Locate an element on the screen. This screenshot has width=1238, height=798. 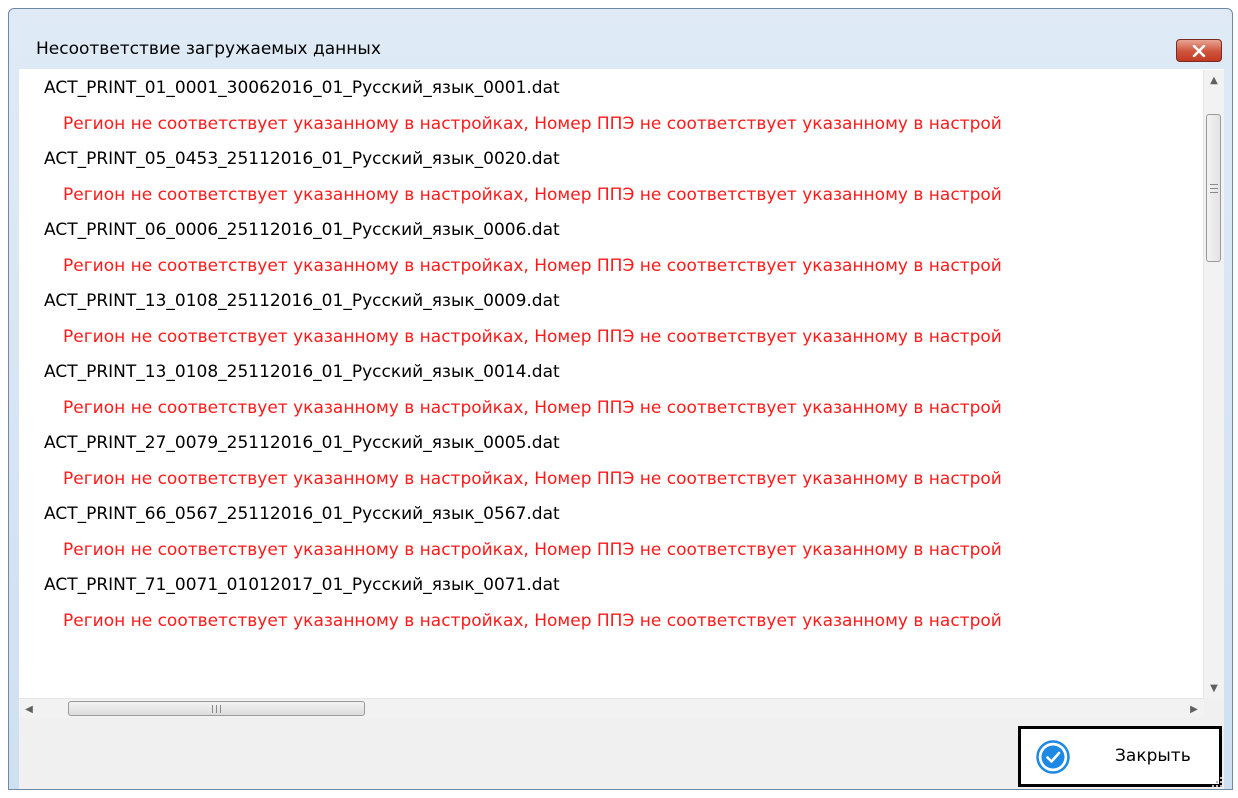
resize-grip-icon is located at coordinates (1216, 781).